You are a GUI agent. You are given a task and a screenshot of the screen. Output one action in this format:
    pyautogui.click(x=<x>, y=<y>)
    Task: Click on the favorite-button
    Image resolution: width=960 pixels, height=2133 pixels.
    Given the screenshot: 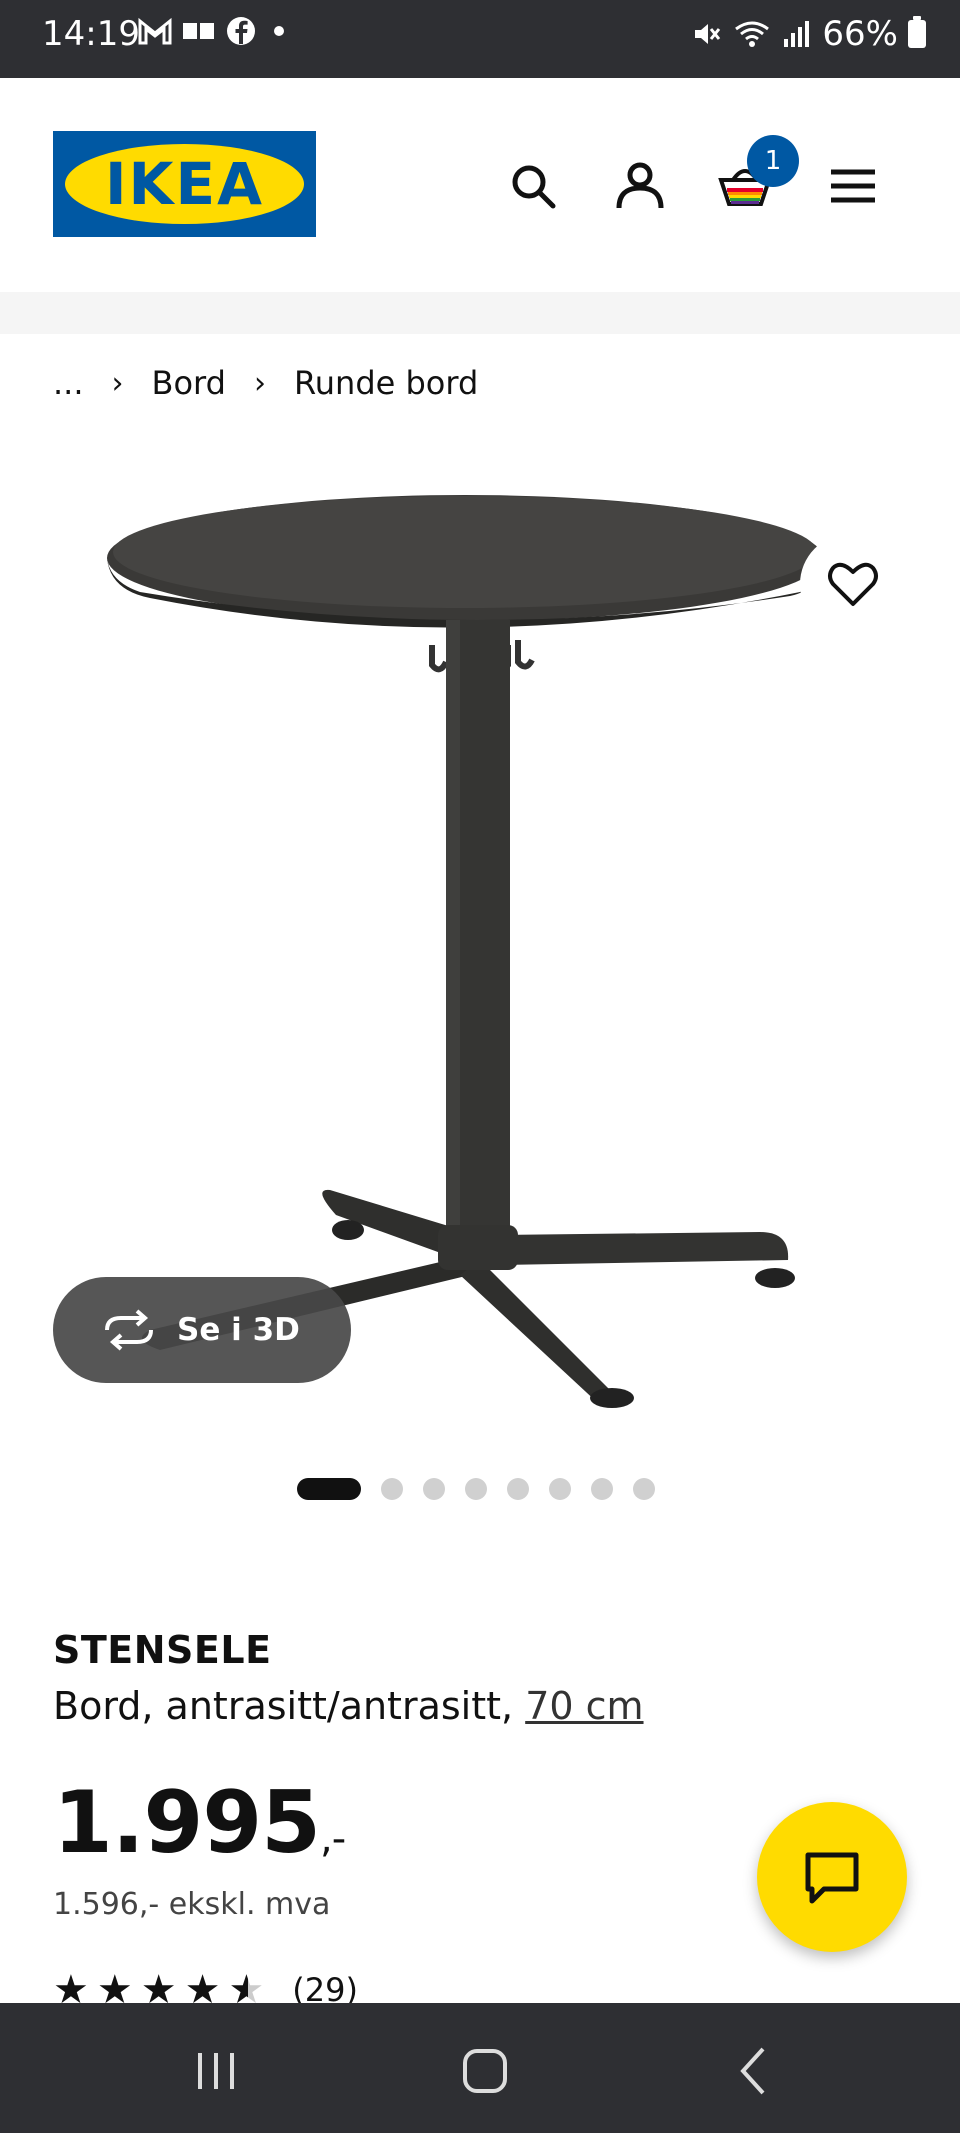 What is the action you would take?
    pyautogui.click(x=854, y=584)
    